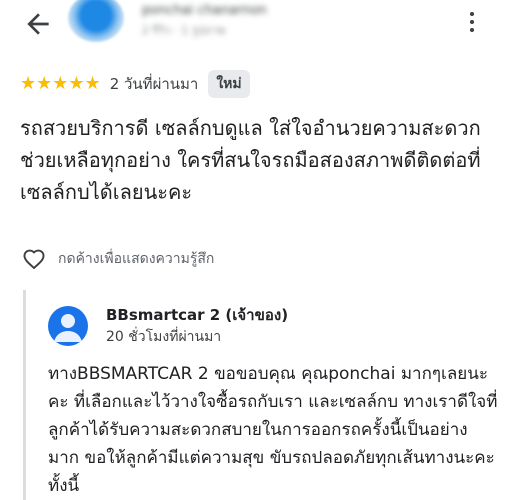 The image size is (510, 500). I want to click on back-button, so click(38, 24).